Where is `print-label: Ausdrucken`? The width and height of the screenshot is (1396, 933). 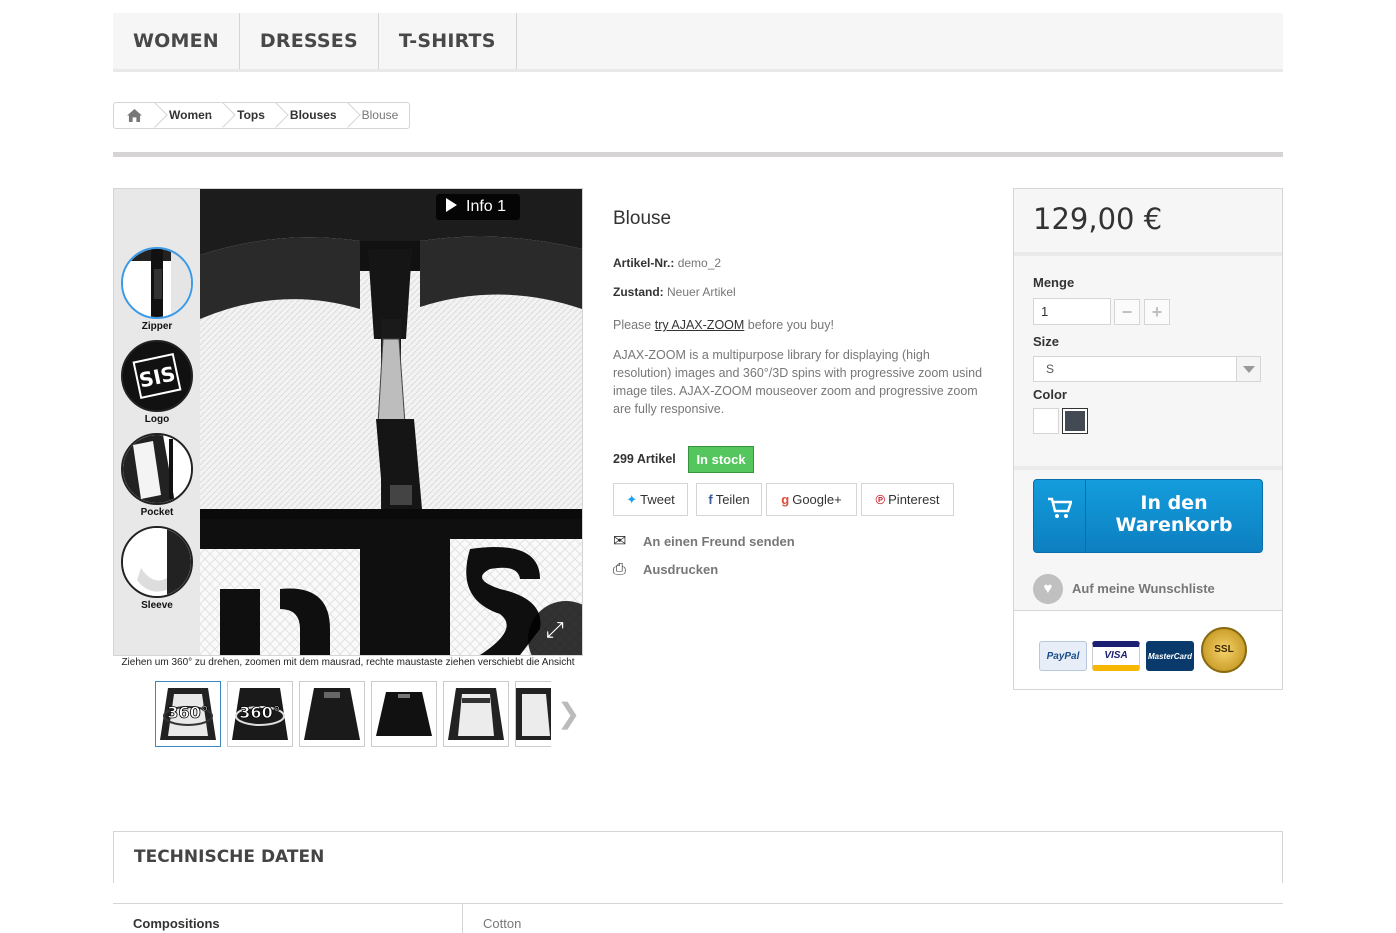 print-label: Ausdrucken is located at coordinates (681, 569).